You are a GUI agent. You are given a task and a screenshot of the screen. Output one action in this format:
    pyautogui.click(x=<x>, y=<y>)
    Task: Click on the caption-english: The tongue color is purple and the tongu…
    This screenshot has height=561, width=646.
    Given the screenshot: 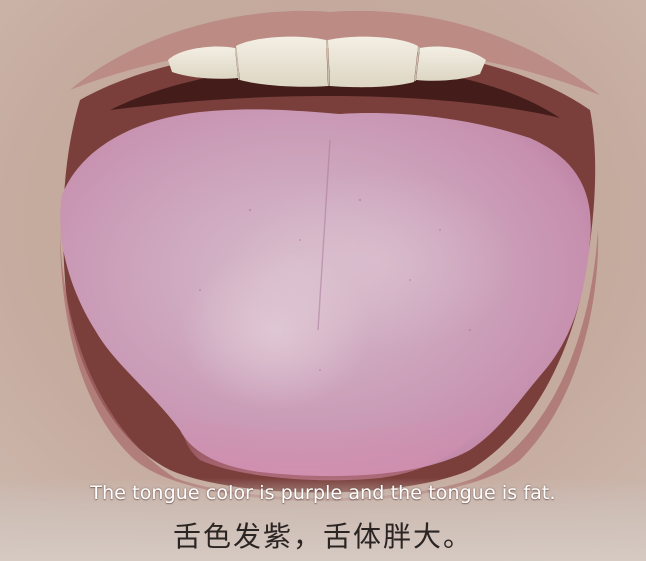 What is the action you would take?
    pyautogui.click(x=323, y=493)
    